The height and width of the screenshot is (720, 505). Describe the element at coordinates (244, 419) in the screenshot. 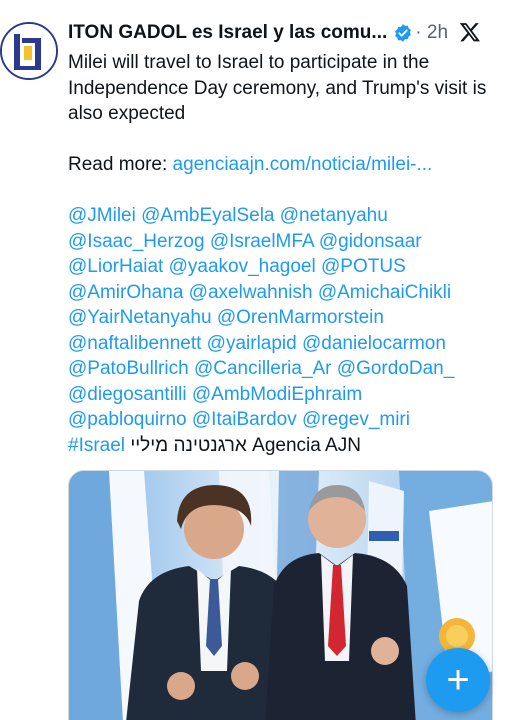

I see `mention-link: @ItaiBardov` at that location.